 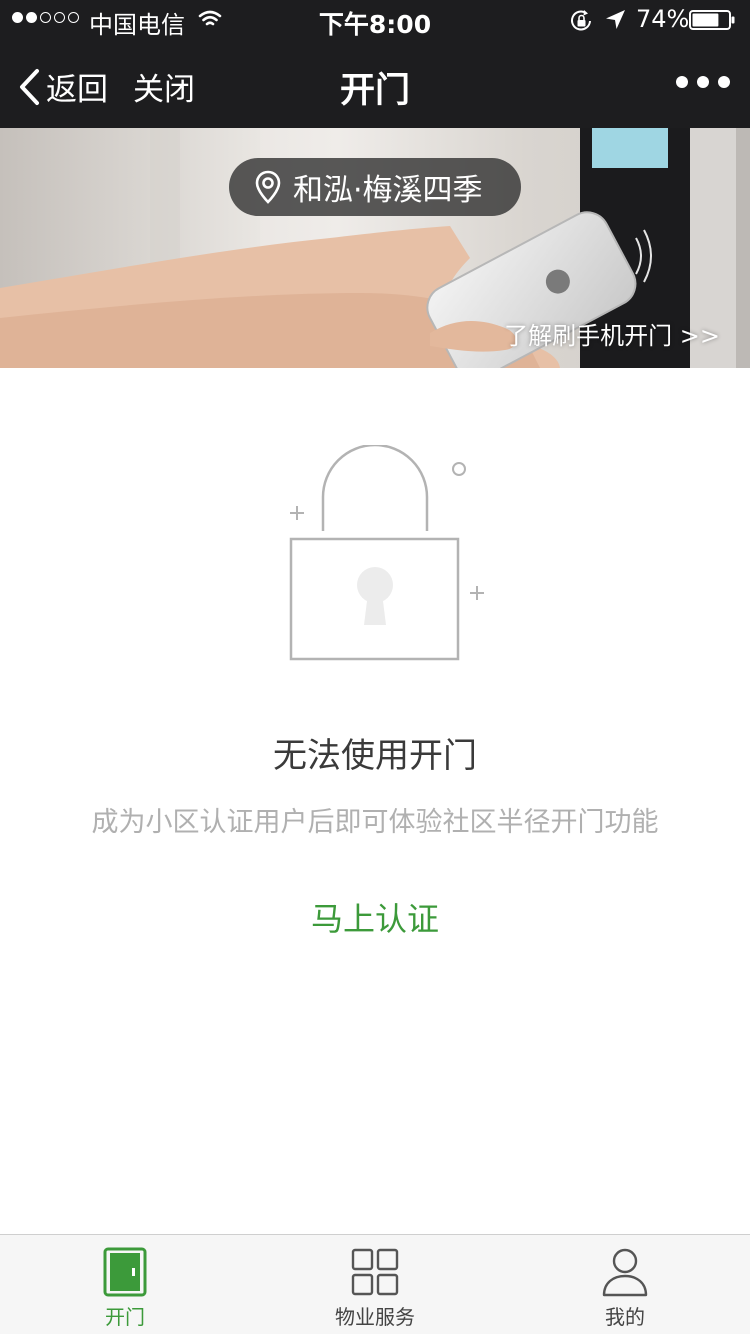 I want to click on tab-bar: 开门 物业服务 我的, so click(x=375, y=1284).